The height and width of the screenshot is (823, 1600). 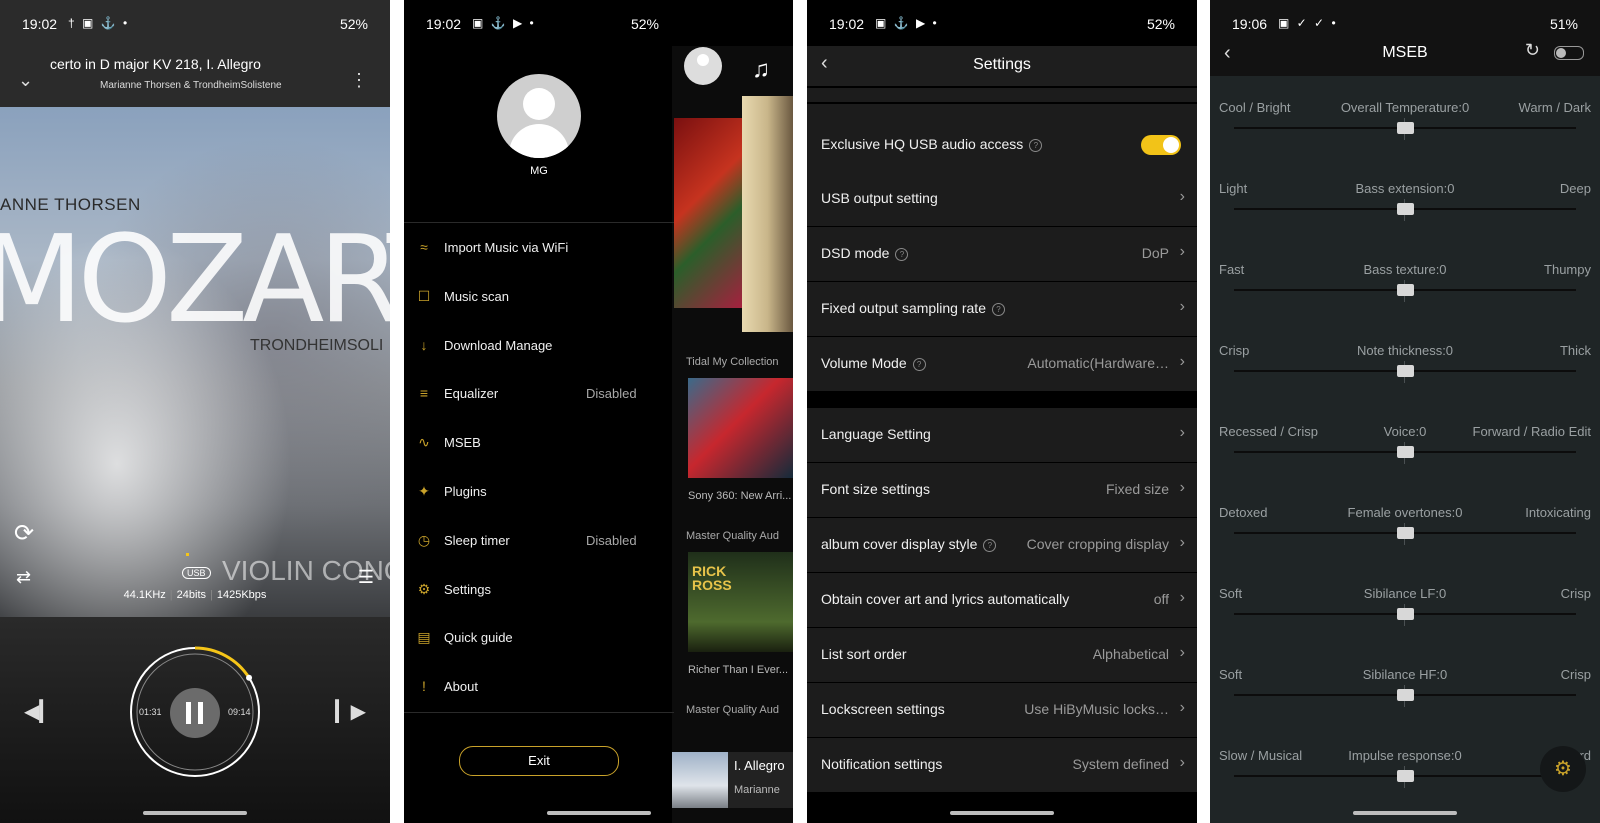 What do you see at coordinates (539, 297) in the screenshot?
I see `menu-item: ☐ Music scan` at bounding box center [539, 297].